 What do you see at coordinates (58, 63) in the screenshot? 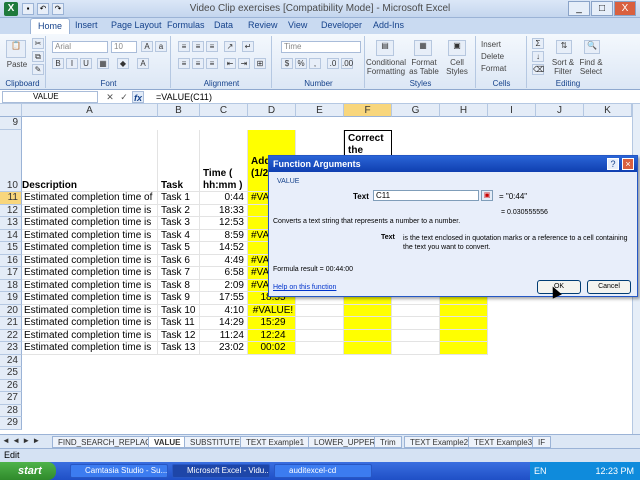
I see `bold-icon: B` at bounding box center [58, 63].